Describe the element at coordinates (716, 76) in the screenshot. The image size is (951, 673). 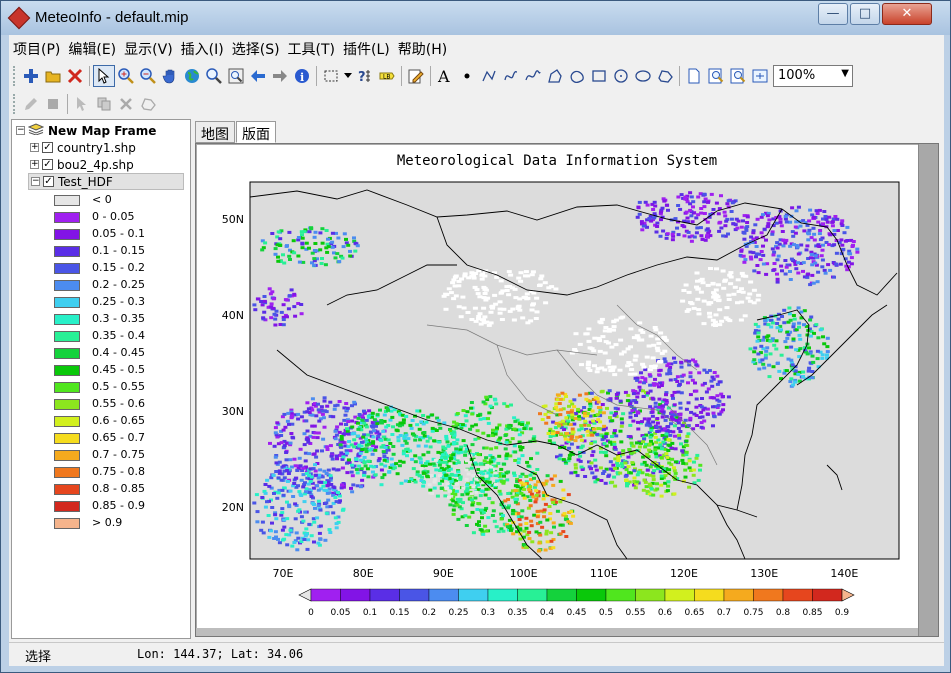
I see `zoom-layout-in-icon` at that location.